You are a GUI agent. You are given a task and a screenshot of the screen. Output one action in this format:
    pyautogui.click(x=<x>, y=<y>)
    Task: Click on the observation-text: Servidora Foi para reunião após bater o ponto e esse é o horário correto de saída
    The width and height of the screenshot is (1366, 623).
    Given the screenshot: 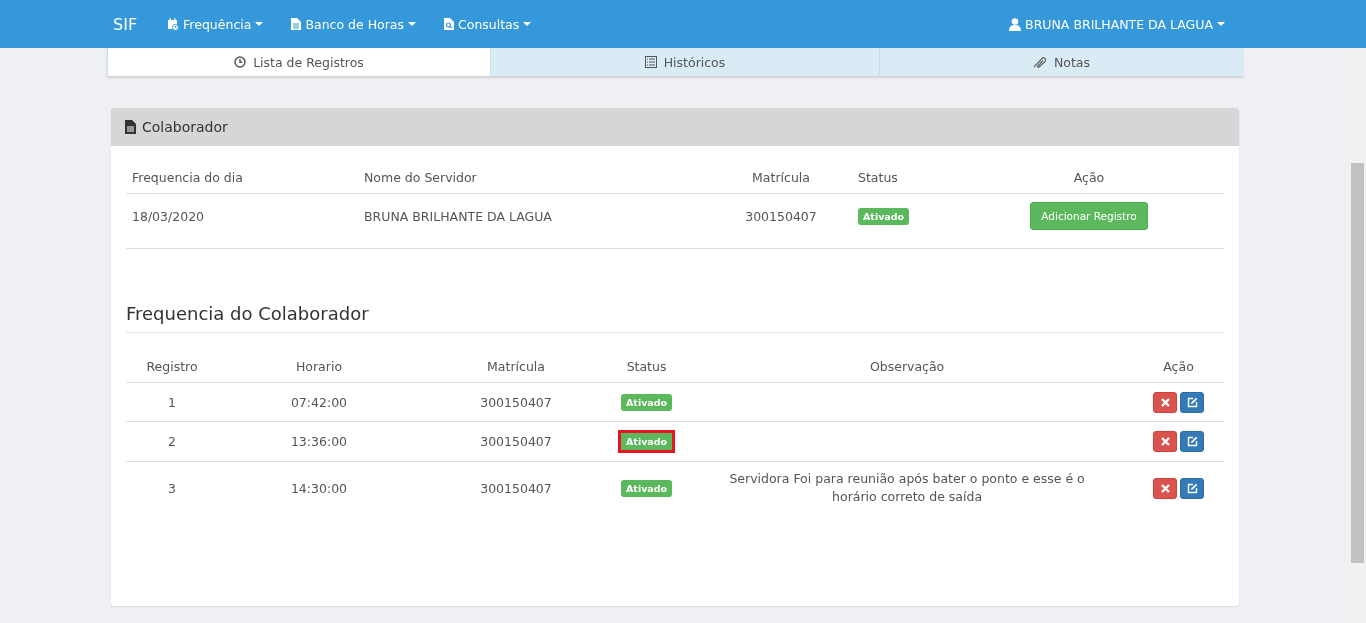 What is the action you would take?
    pyautogui.click(x=907, y=488)
    